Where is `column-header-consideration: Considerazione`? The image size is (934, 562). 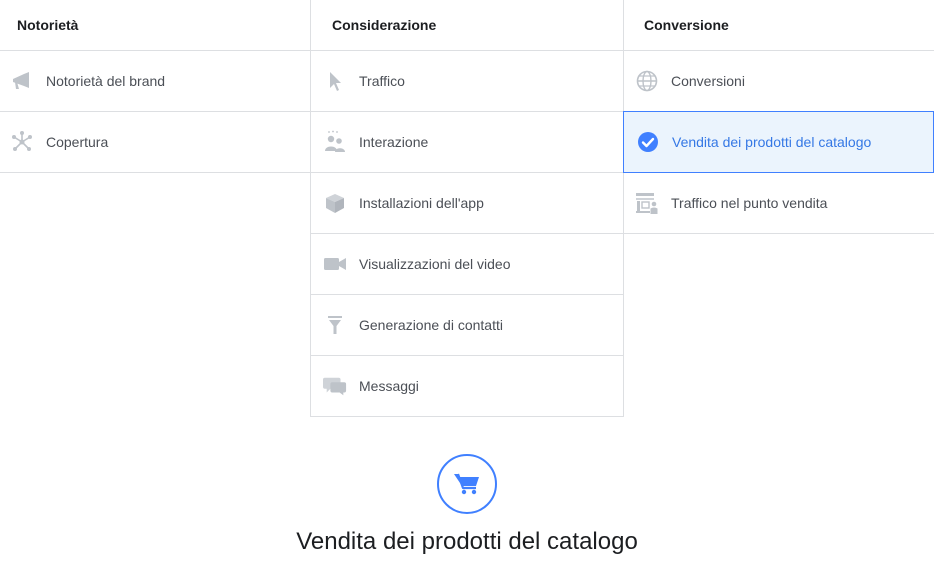 column-header-consideration: Considerazione is located at coordinates (467, 25).